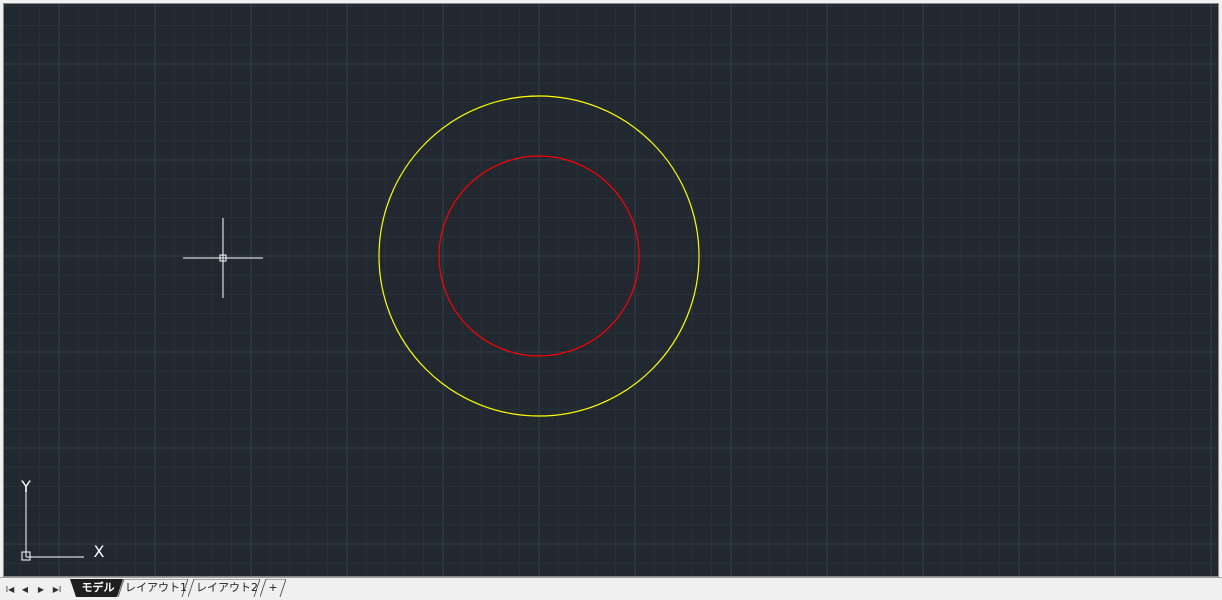 This screenshot has height=600, width=1222. I want to click on tab-layout1-label: レイアウト1, so click(156, 587).